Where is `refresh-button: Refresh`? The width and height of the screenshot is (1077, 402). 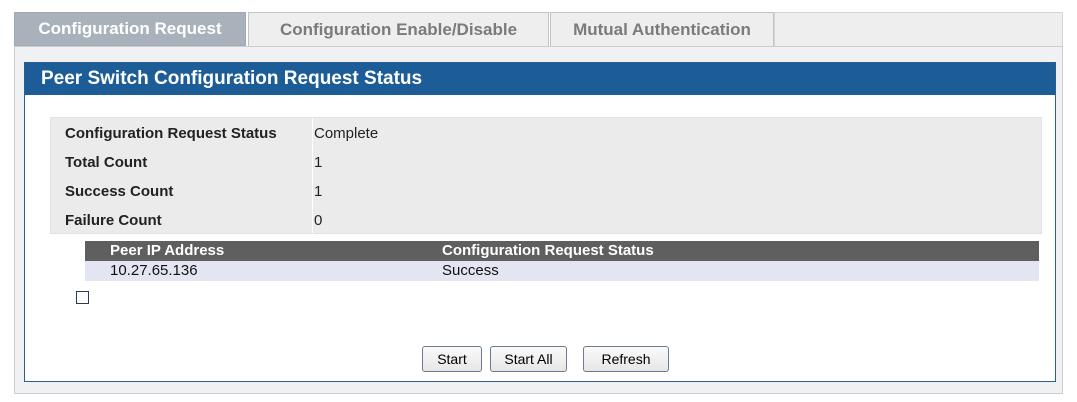
refresh-button: Refresh is located at coordinates (626, 359).